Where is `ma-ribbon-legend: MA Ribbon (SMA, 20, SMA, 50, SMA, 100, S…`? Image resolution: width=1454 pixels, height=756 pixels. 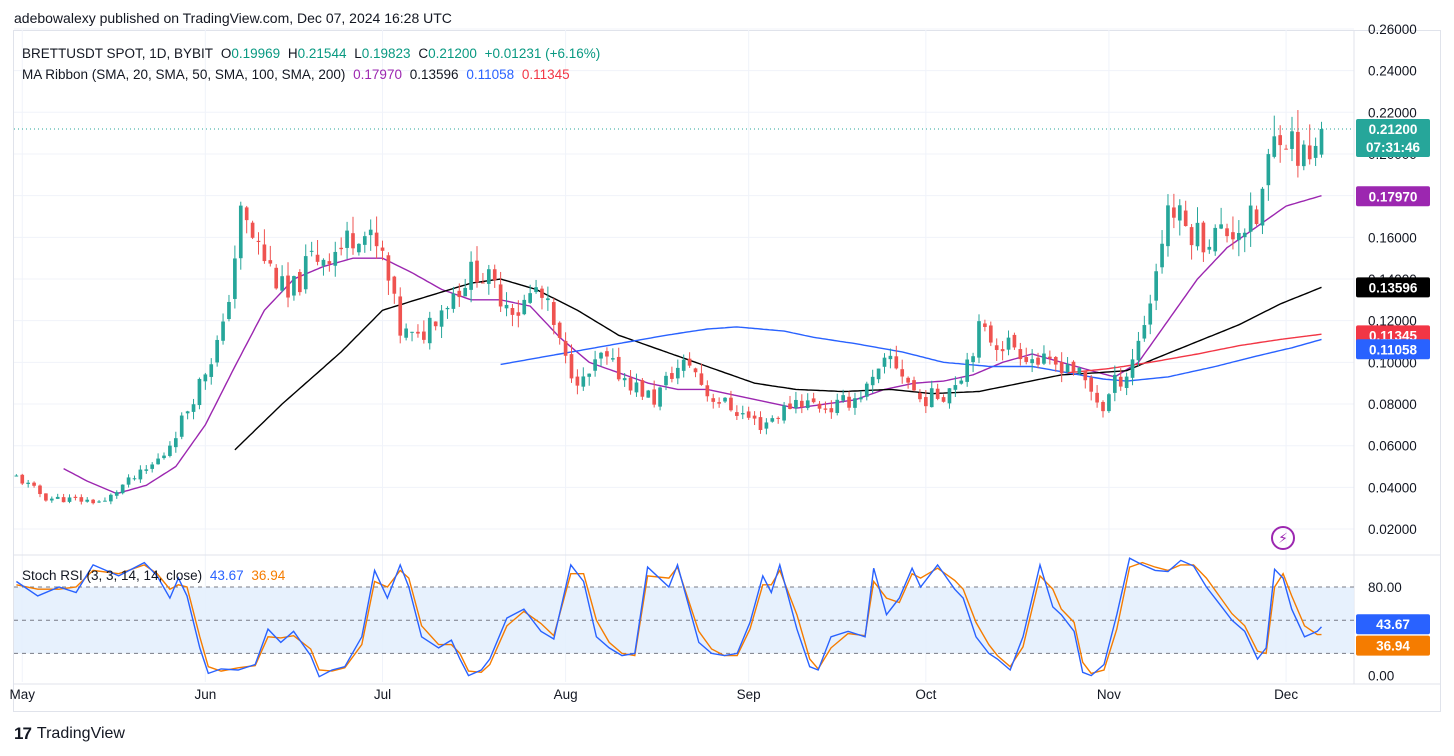
ma-ribbon-legend: MA Ribbon (SMA, 20, SMA, 50, SMA, 100, S… is located at coordinates (298, 74).